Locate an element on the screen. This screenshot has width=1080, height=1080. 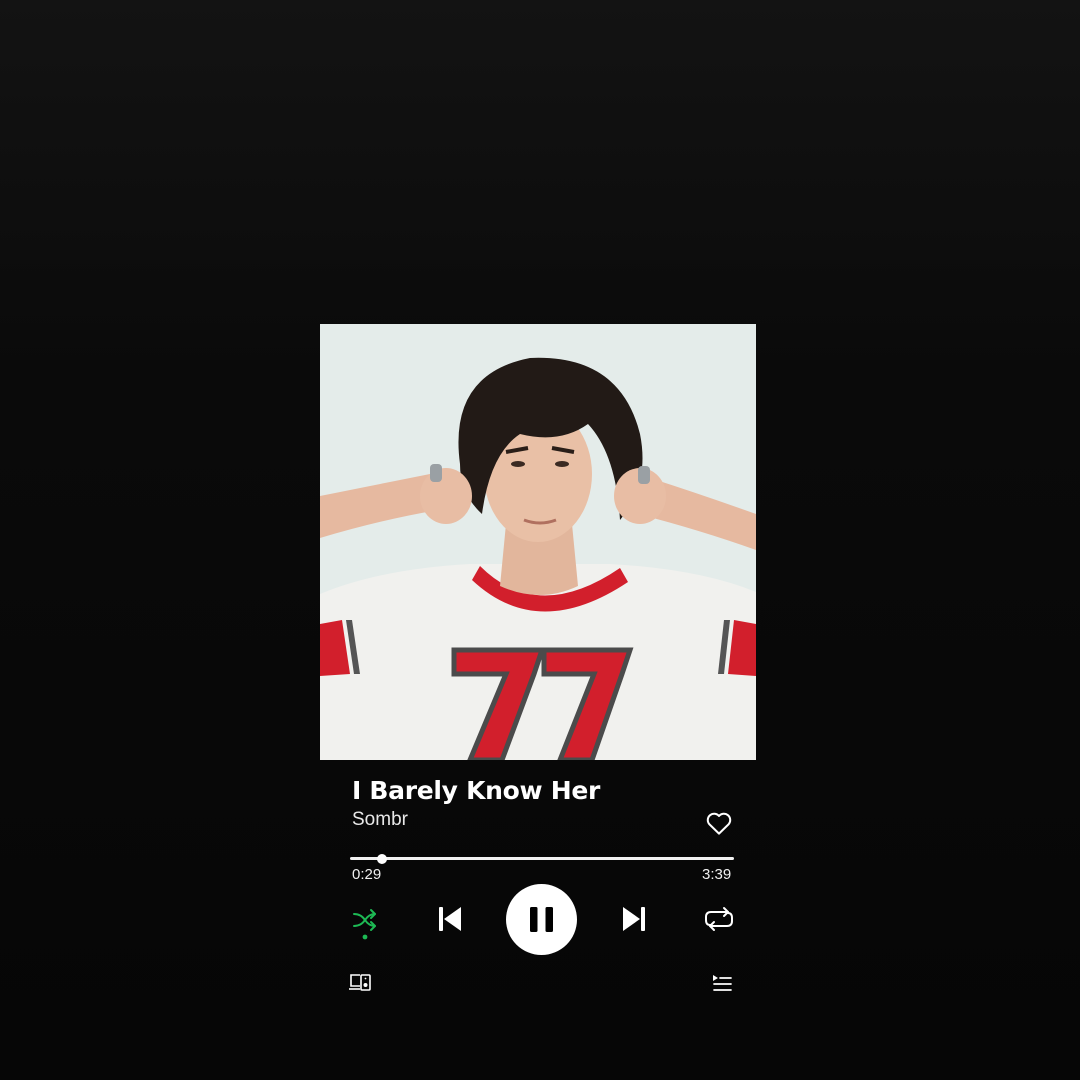
pause-icon is located at coordinates (541, 919).